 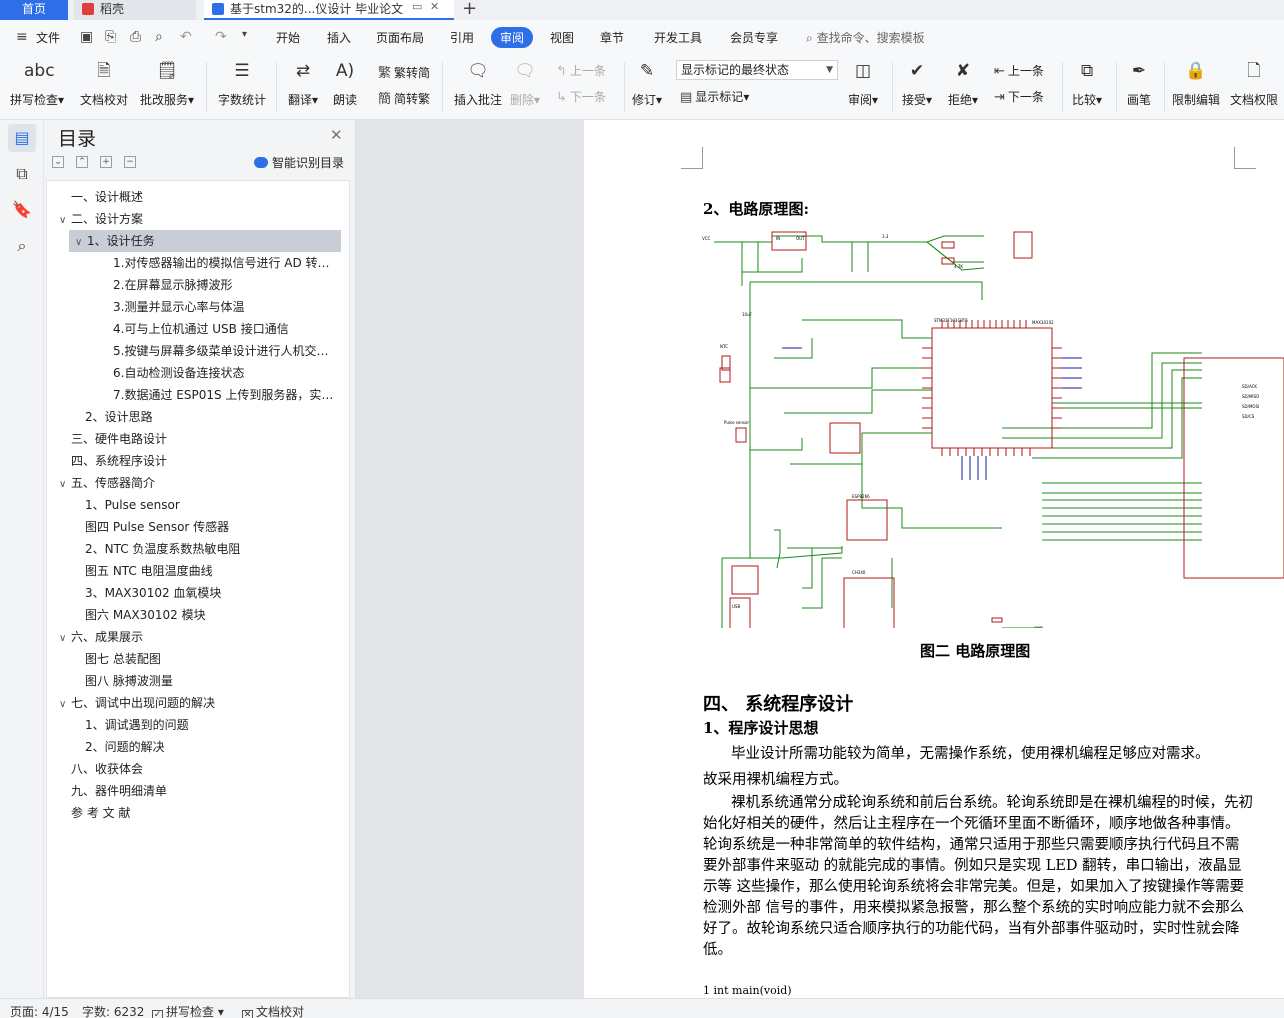 What do you see at coordinates (201, 769) in the screenshot?
I see `toc-item: 八、收获体会` at bounding box center [201, 769].